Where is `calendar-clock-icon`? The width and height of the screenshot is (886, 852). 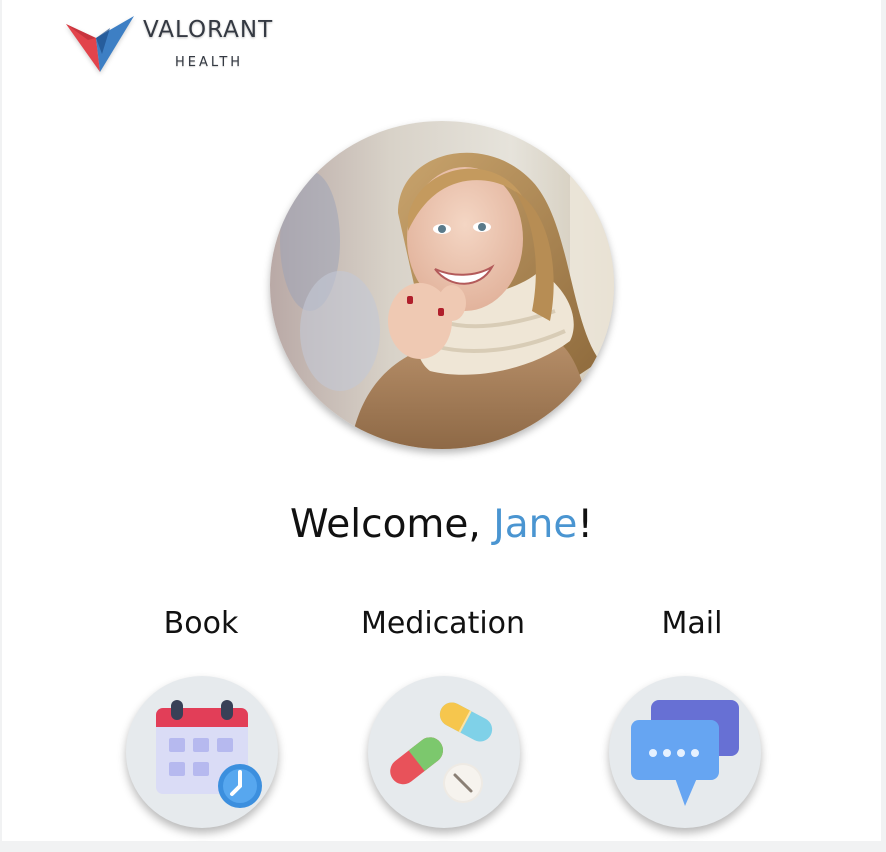 calendar-clock-icon is located at coordinates (209, 754).